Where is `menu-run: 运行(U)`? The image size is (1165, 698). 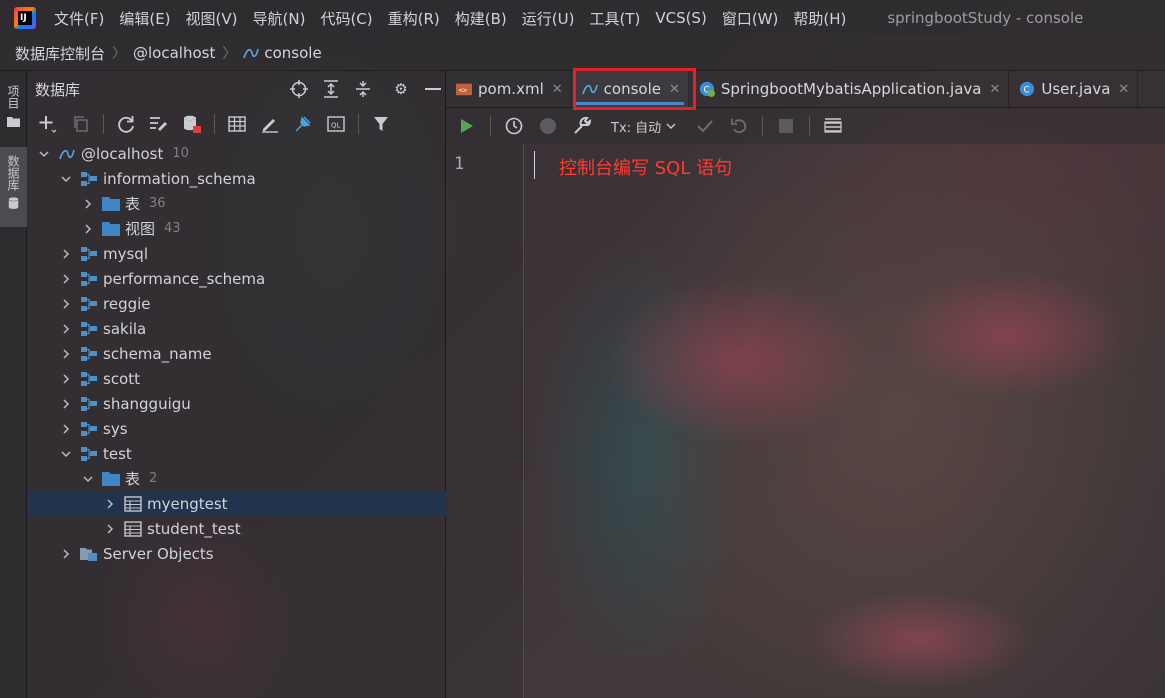
menu-run: 运行(U) is located at coordinates (548, 18).